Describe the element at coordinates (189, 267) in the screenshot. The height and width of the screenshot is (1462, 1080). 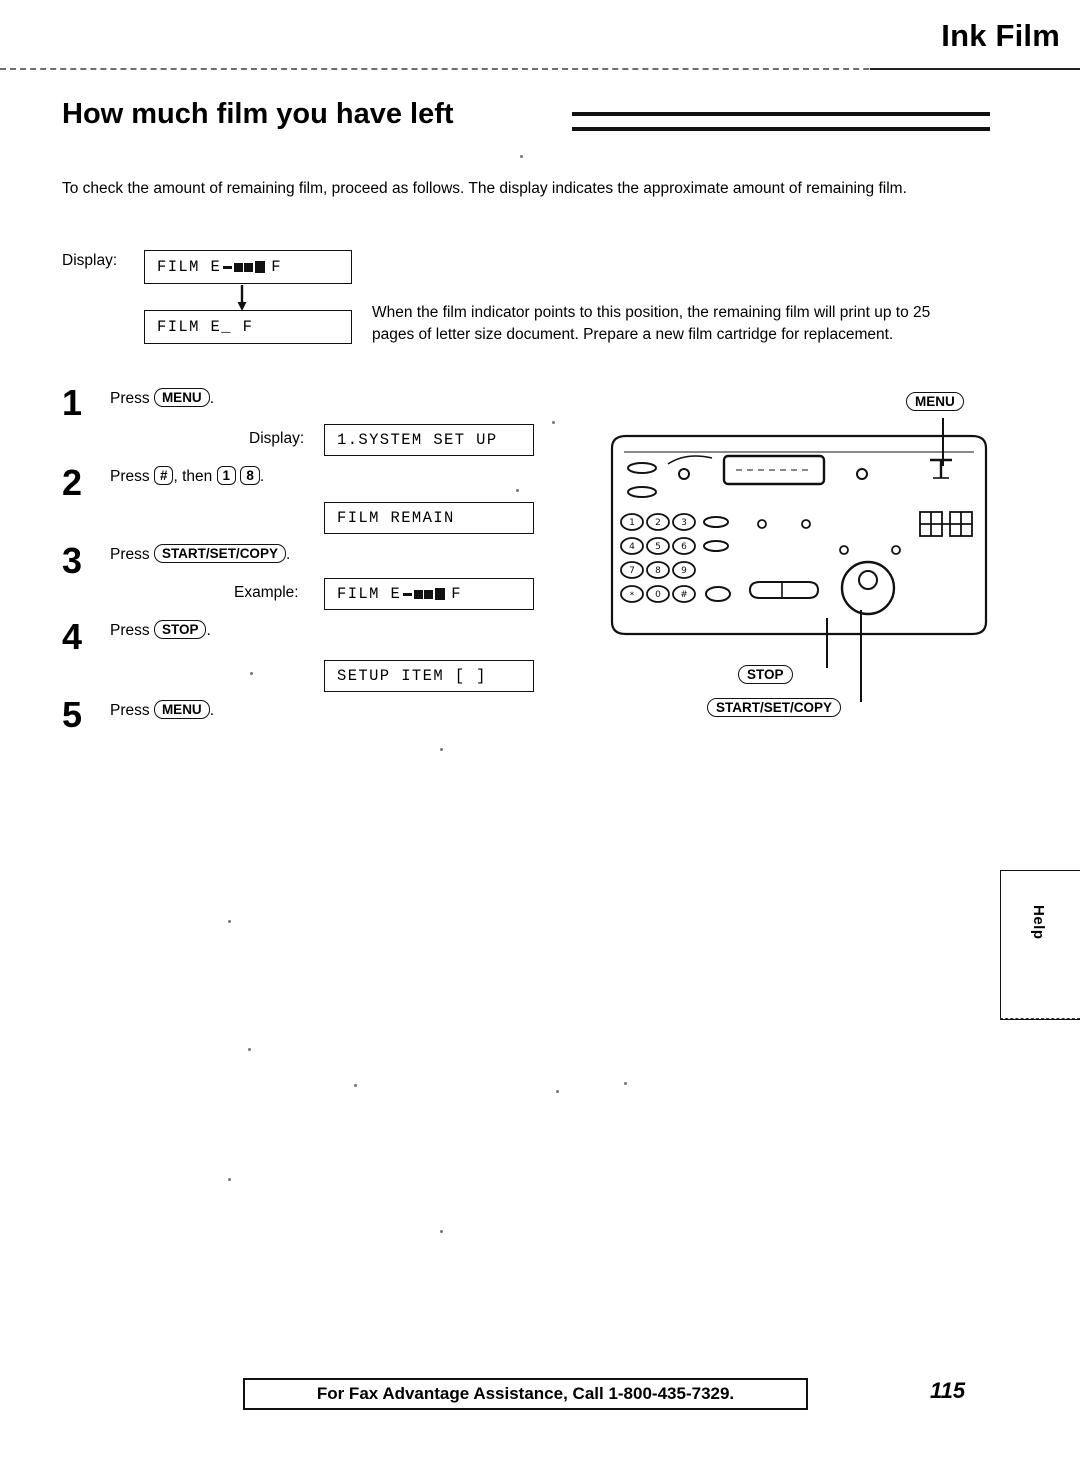
I see `lcd-full-text: FILM E` at that location.